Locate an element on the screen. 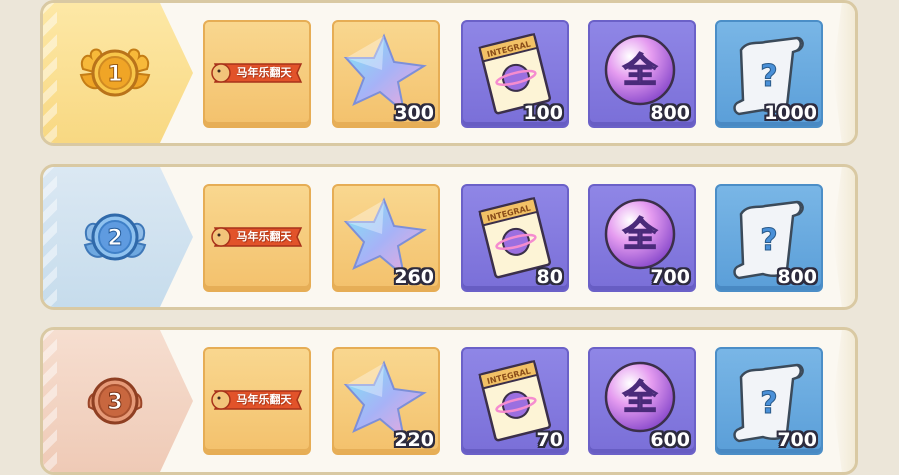  rank-number: 2 is located at coordinates (114, 238).